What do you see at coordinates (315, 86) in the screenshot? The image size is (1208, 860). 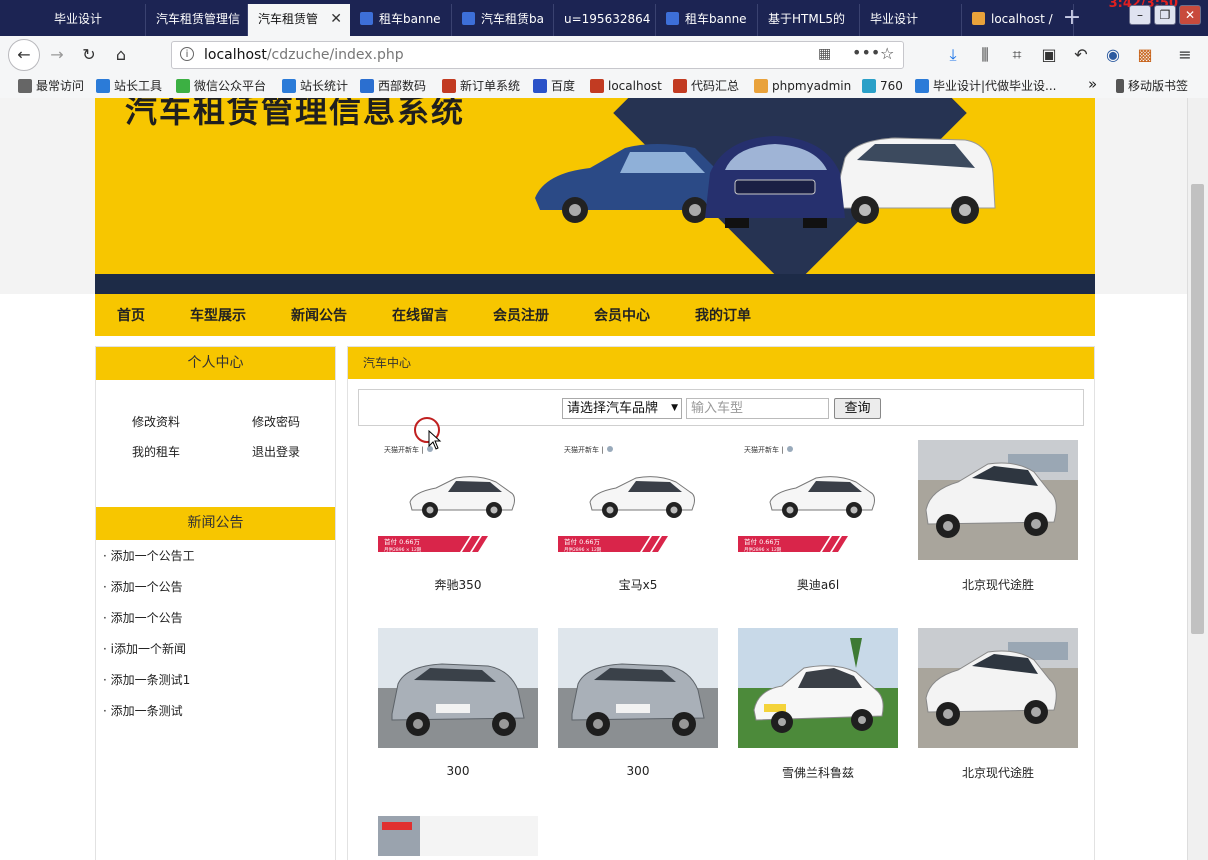 I see `bookmark-item: 站长统计` at bounding box center [315, 86].